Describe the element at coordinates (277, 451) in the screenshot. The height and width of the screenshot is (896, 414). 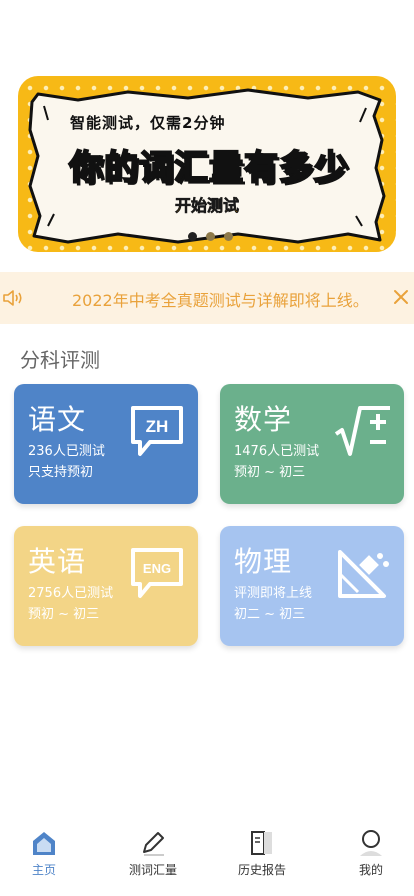
I see `subject-test-count: 1476人已测试` at that location.